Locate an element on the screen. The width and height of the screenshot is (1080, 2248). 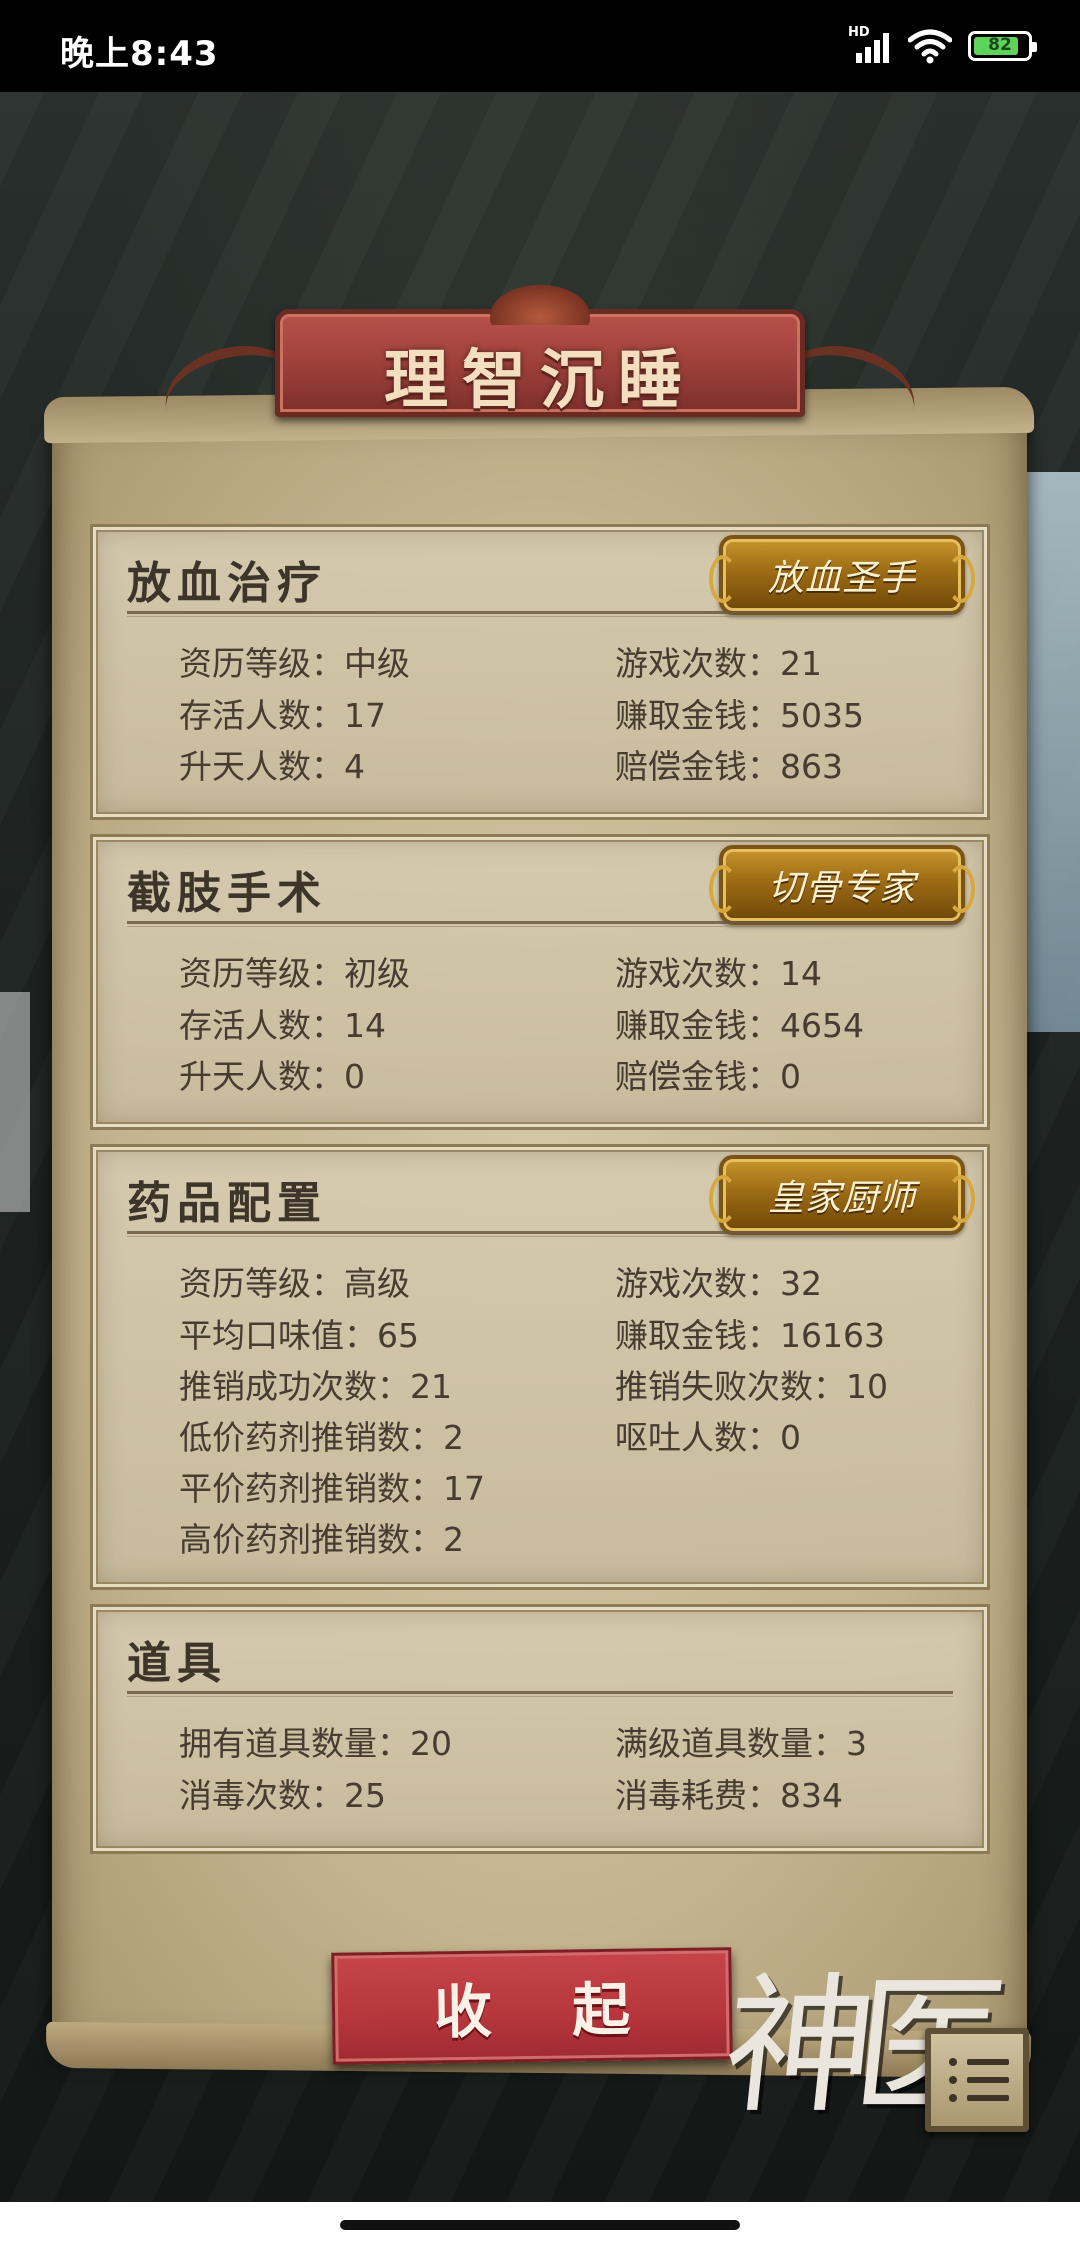
stat: 消毒耗费834 is located at coordinates (729, 1793).